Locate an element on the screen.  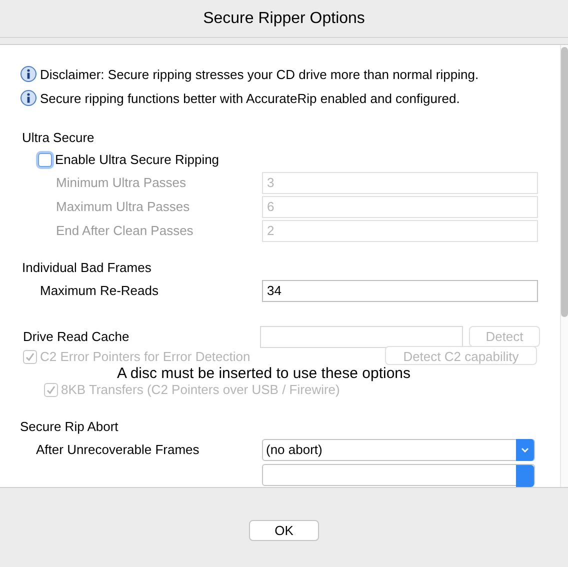
chevron-down-icon is located at coordinates (525, 449).